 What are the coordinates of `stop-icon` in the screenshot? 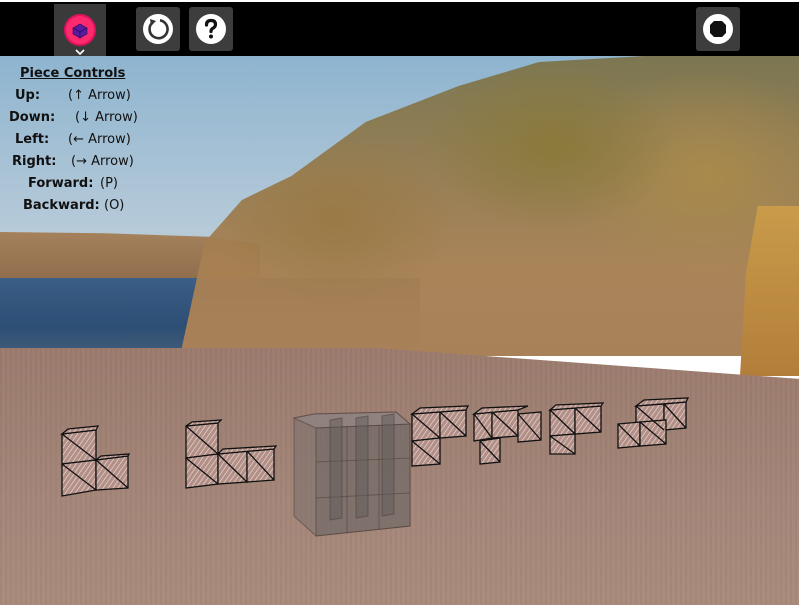 It's located at (718, 29).